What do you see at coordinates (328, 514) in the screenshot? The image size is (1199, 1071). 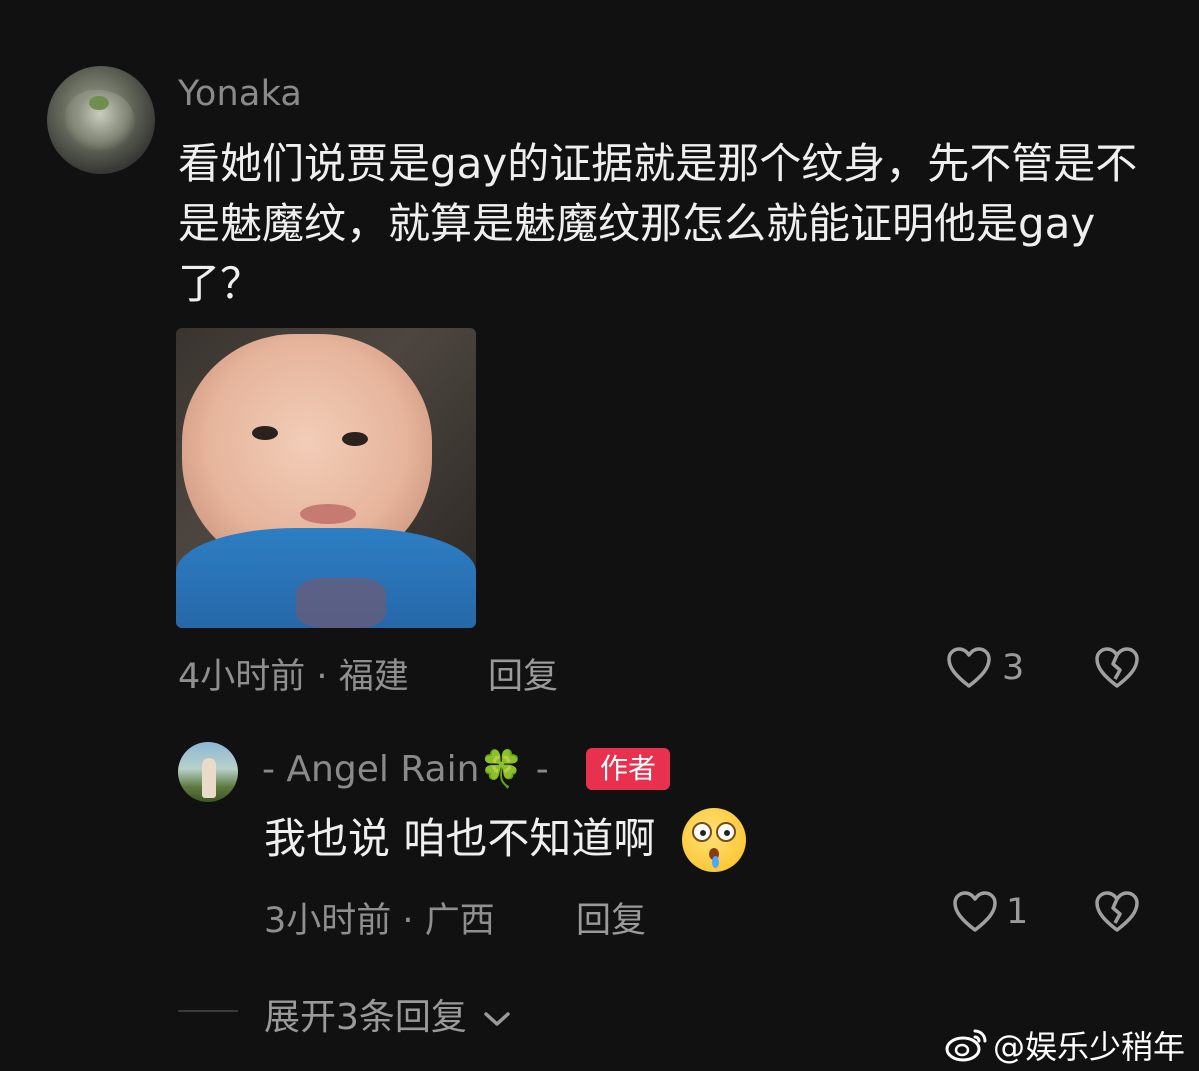 I see `image-mouth` at bounding box center [328, 514].